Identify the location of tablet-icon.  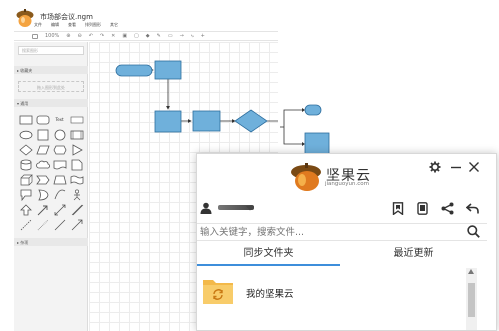
(422, 208).